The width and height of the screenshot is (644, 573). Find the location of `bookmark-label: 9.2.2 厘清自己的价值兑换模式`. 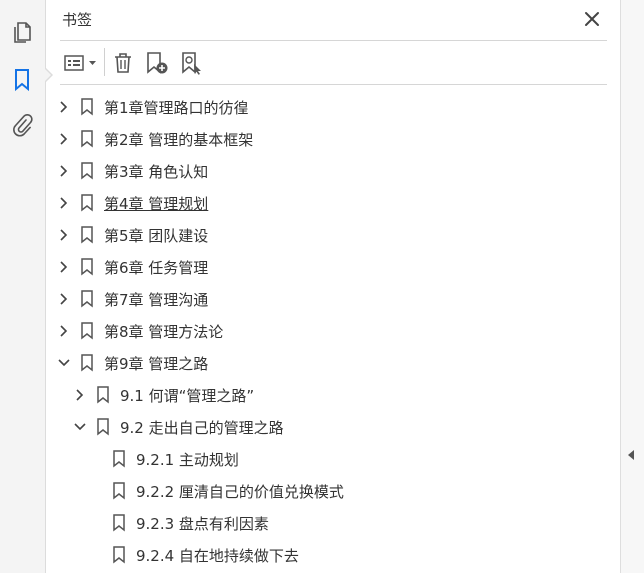

bookmark-label: 9.2.2 厘清自己的价值兑换模式 is located at coordinates (240, 491).